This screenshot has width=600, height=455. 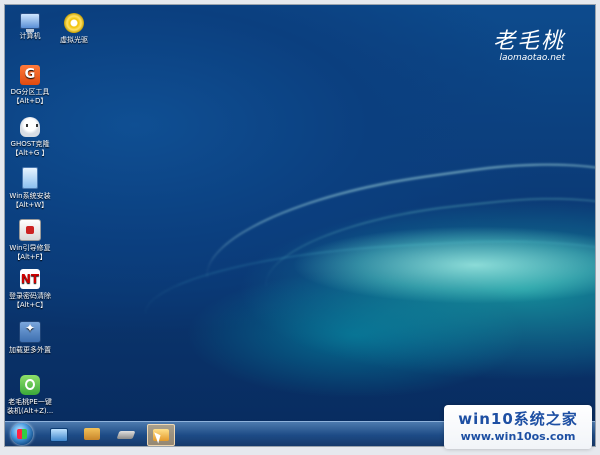 I want to click on windows-install-icon, so click(x=30, y=178).